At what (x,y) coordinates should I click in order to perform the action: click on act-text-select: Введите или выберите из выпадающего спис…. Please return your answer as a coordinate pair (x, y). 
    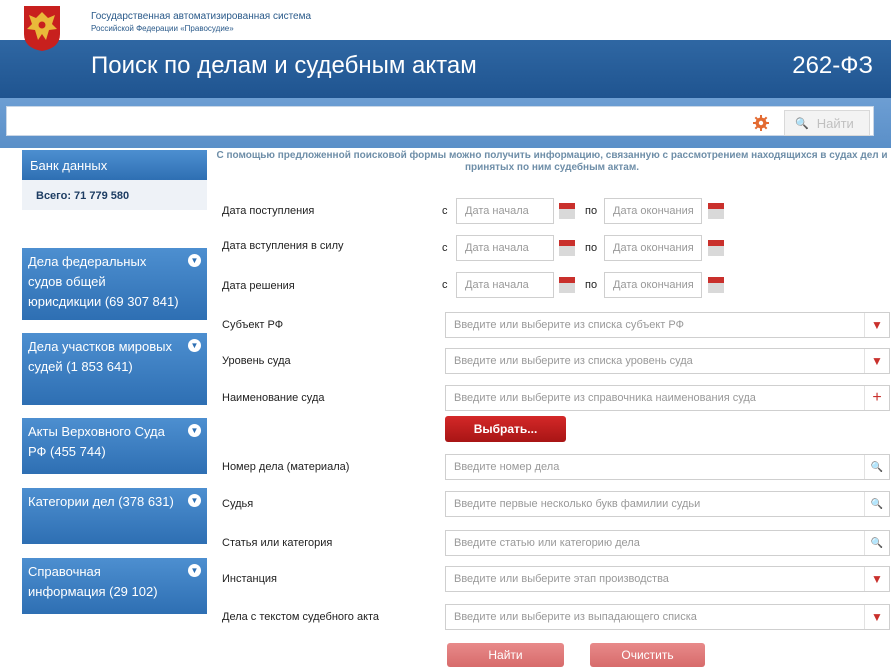
    Looking at the image, I should click on (667, 617).